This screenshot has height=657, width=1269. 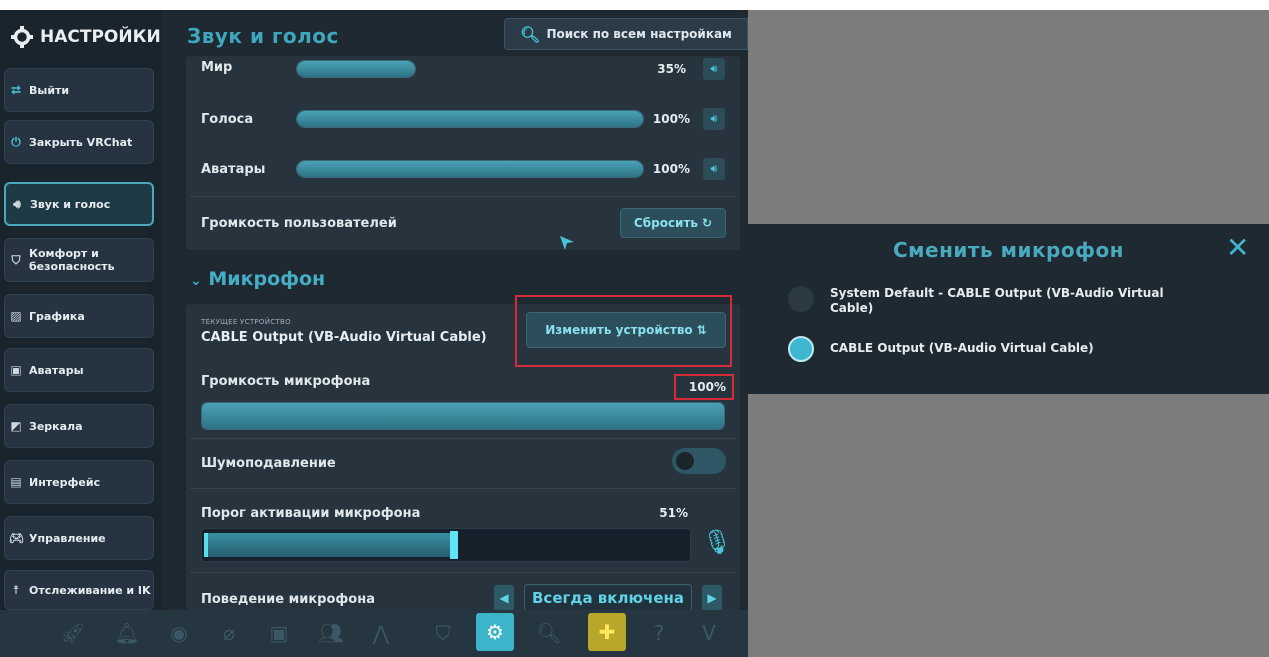 I want to click on voices-volume-speaker-icon: 🔊︎, so click(x=714, y=119).